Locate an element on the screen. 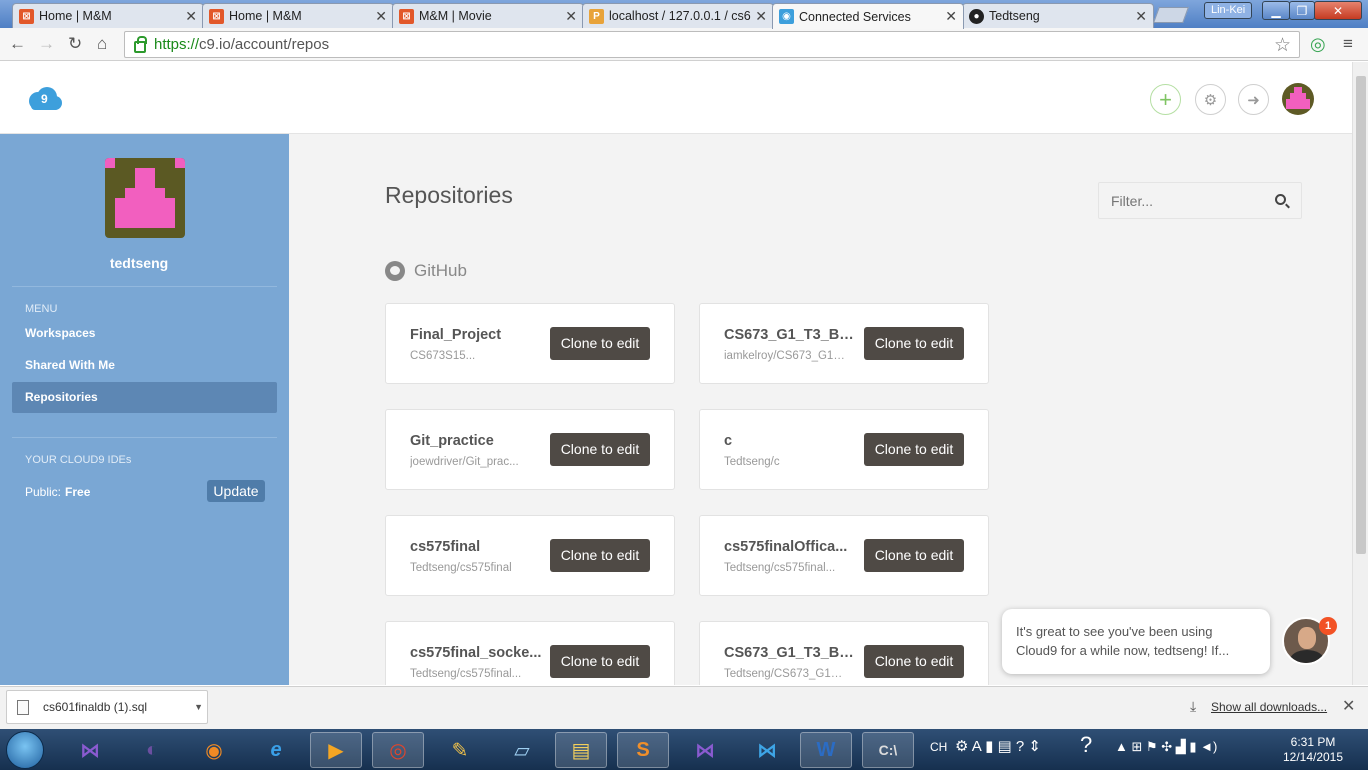 Image resolution: width=1368 pixels, height=770 pixels. ime-icons: ⚙ A ▮ ▤ ? ⇕ is located at coordinates (998, 746).